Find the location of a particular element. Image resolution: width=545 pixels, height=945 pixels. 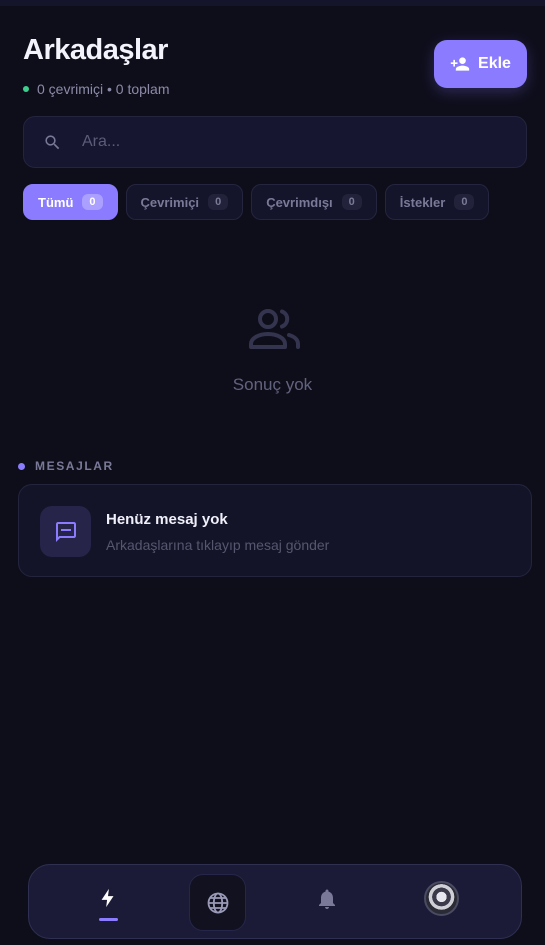

active-tab-indicator is located at coordinates (108, 919).